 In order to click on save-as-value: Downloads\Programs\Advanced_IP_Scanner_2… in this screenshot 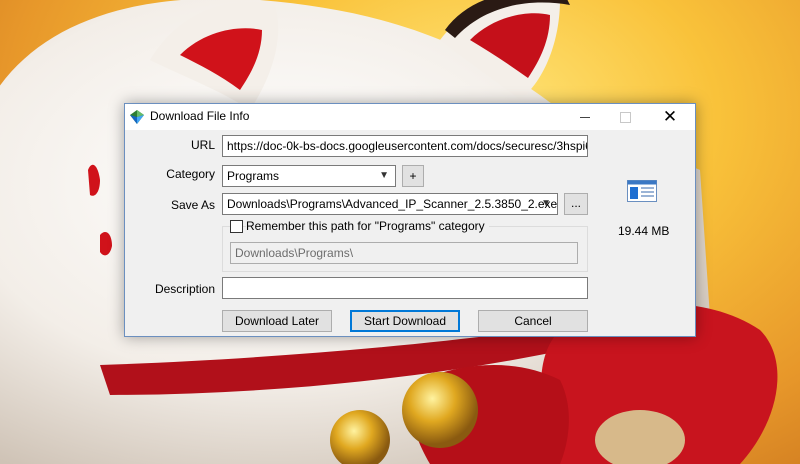, I will do `click(392, 204)`.